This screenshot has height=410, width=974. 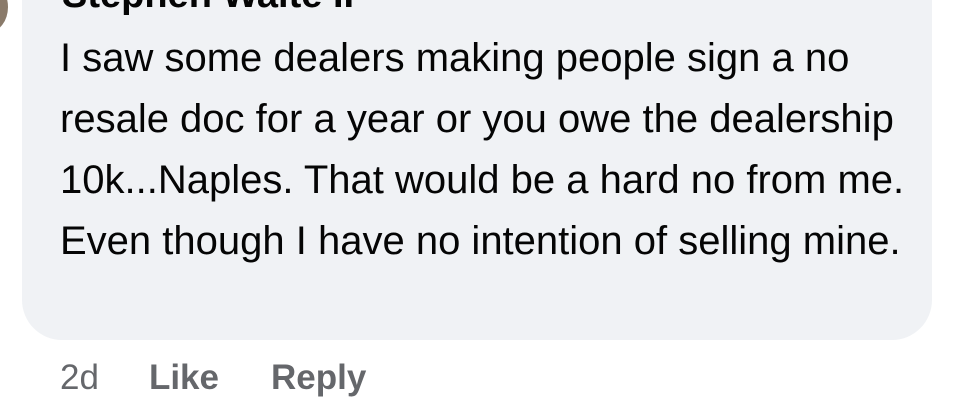 What do you see at coordinates (318, 378) in the screenshot?
I see `reply-button: Reply` at bounding box center [318, 378].